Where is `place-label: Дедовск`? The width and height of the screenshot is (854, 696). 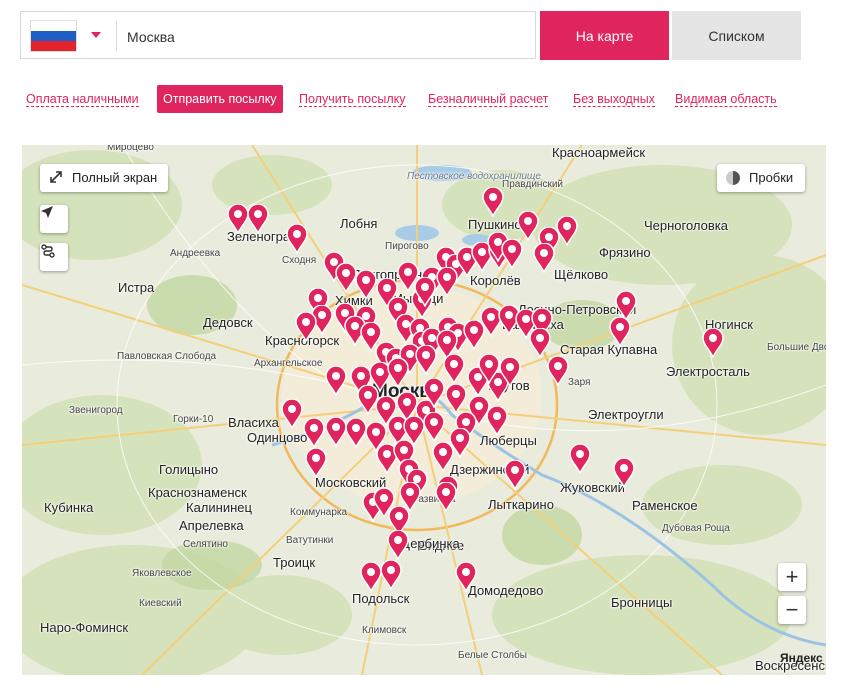
place-label: Дедовск is located at coordinates (228, 322).